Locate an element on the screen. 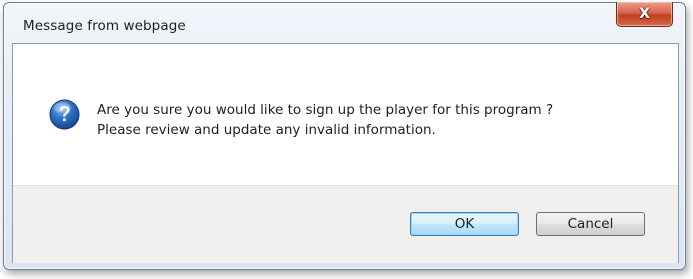  ok-button: OK is located at coordinates (464, 224).